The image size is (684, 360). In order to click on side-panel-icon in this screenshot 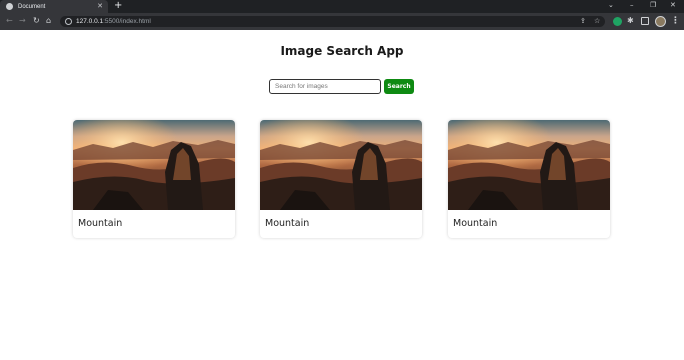, I will do `click(645, 21)`.